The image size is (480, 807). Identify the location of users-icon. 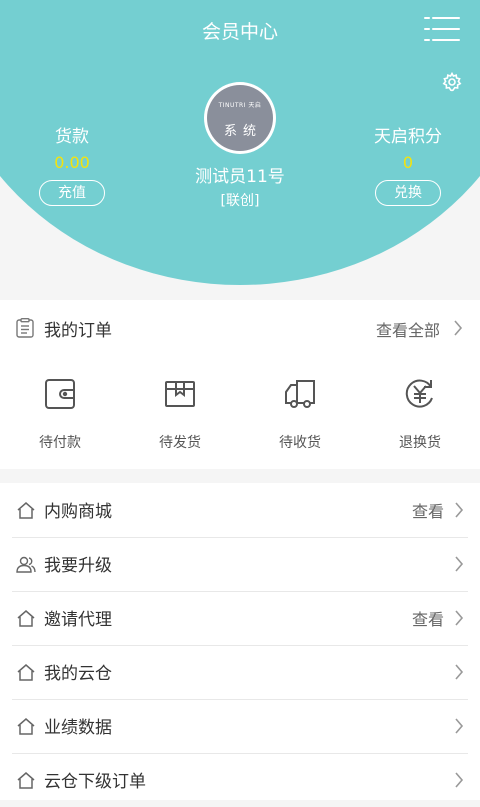
(26, 564).